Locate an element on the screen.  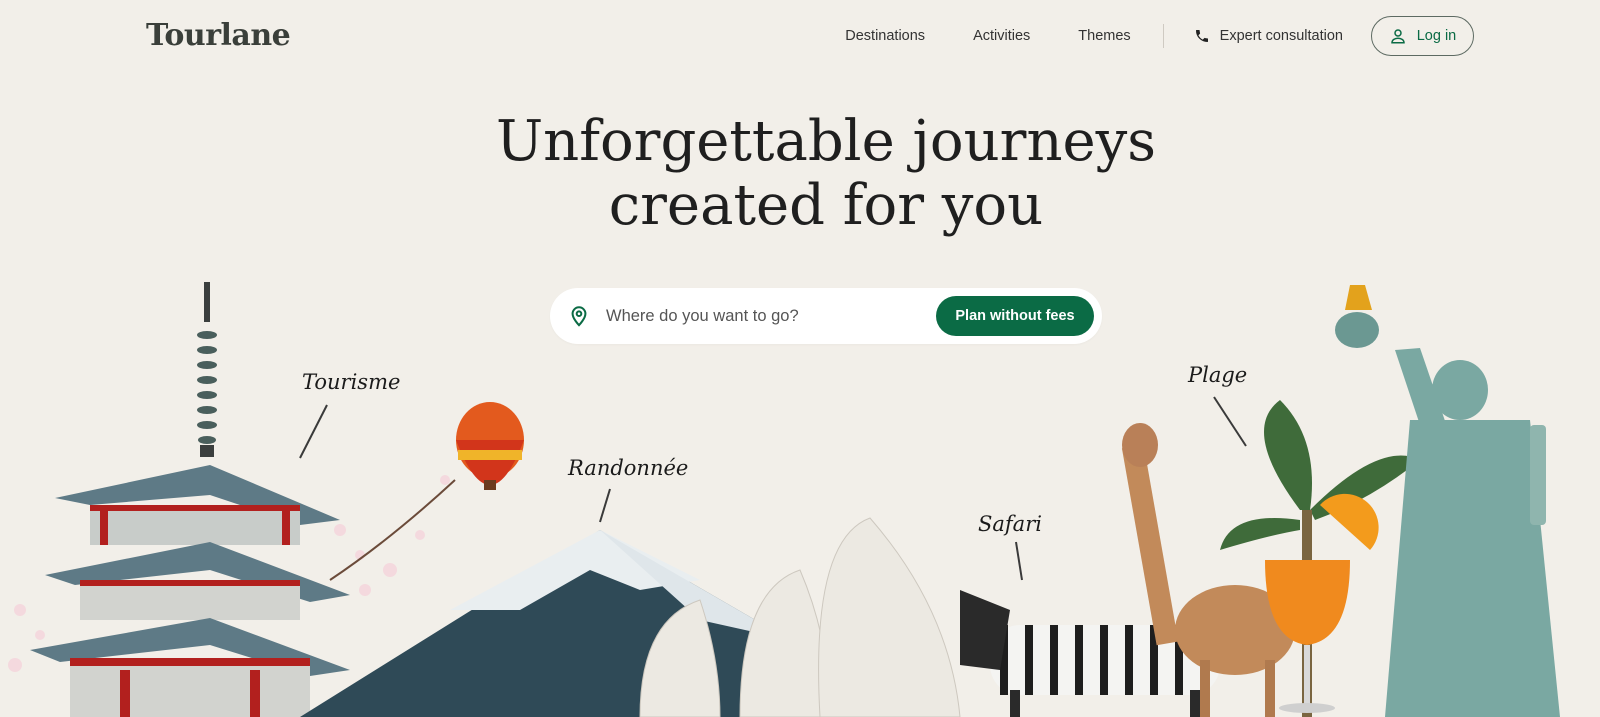
expert-consultation-label: Expert consultation is located at coordinates (1281, 36).